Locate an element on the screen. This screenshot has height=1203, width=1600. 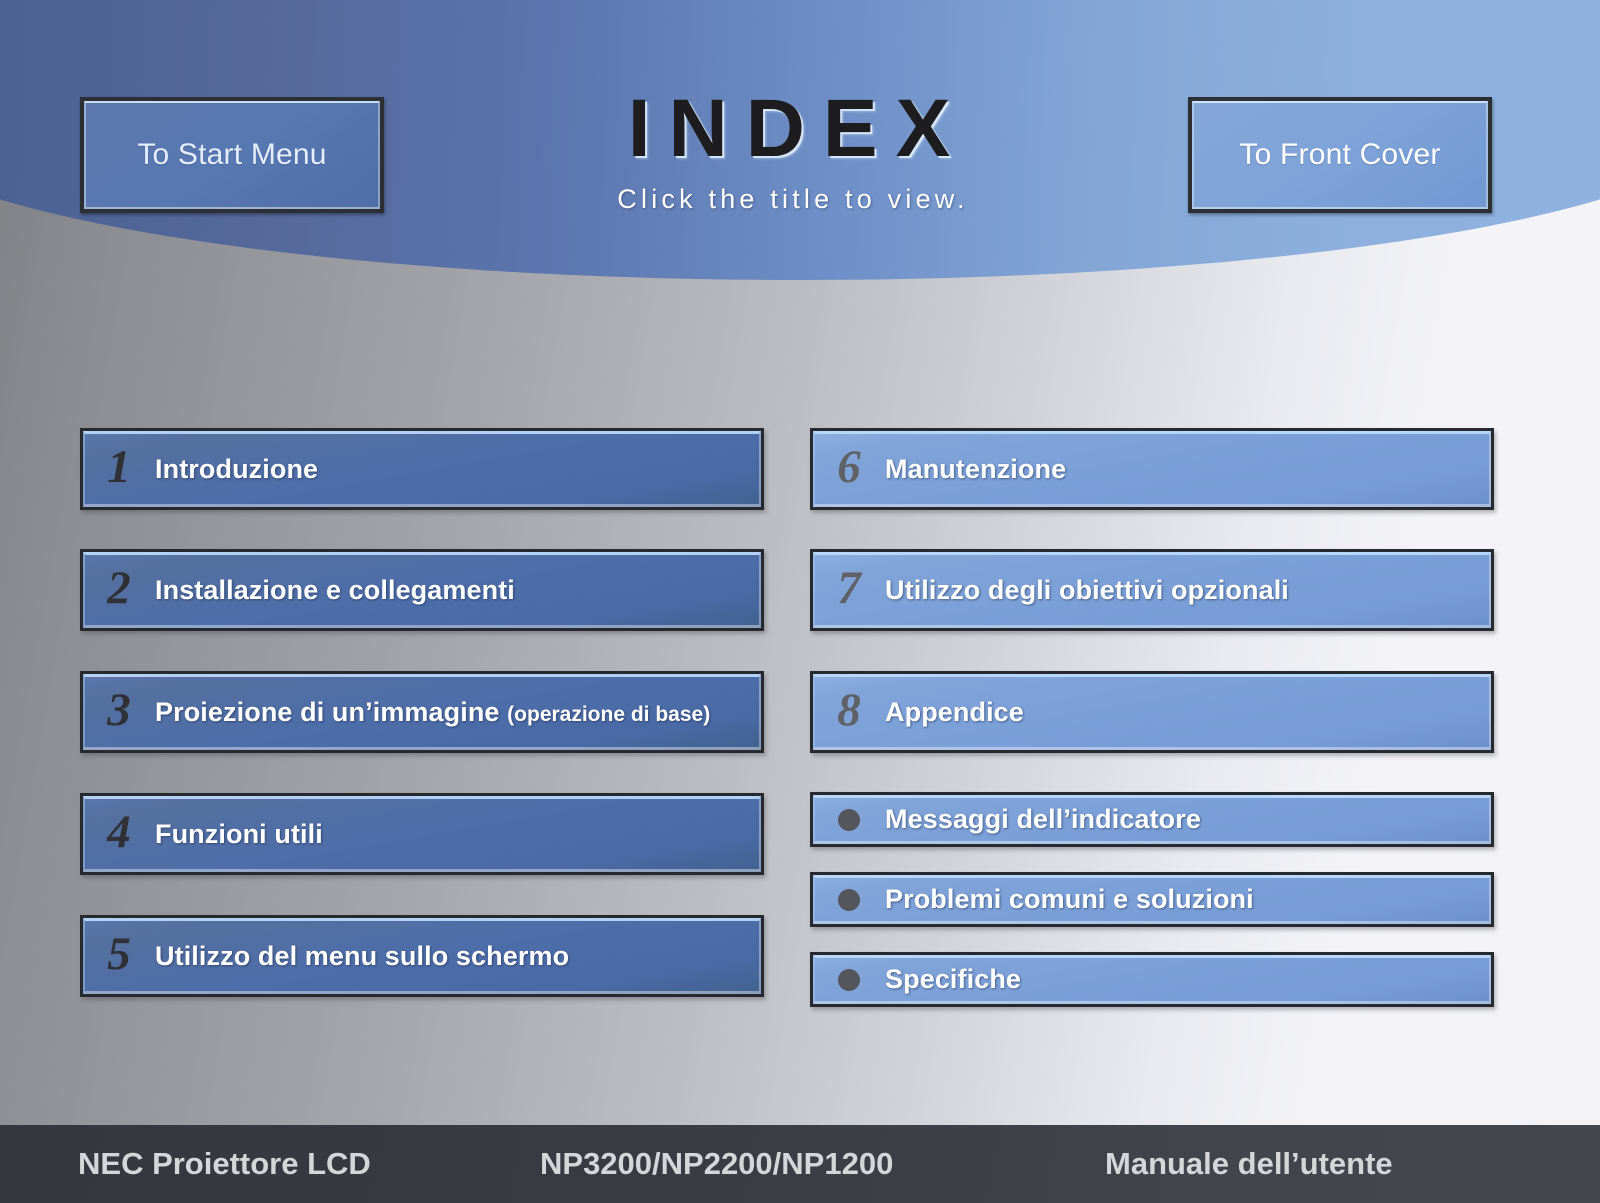
menu-item-manutenzione: 6 Manutenzione is located at coordinates (1152, 469).